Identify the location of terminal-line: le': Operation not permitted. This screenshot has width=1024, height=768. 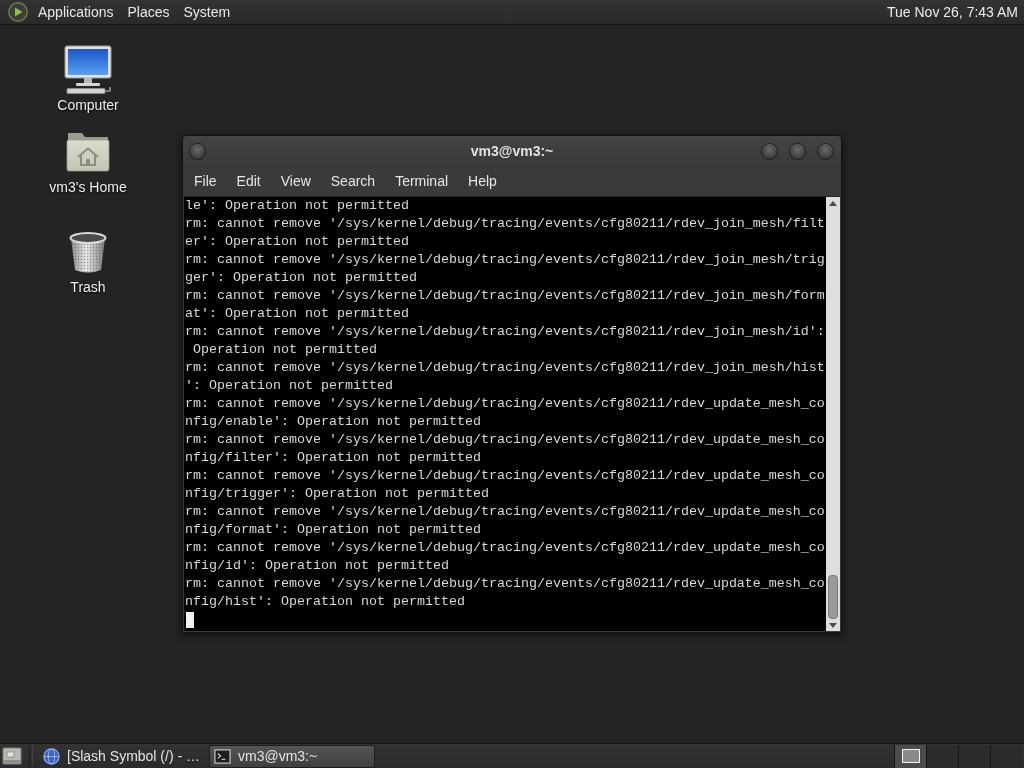
(297, 206).